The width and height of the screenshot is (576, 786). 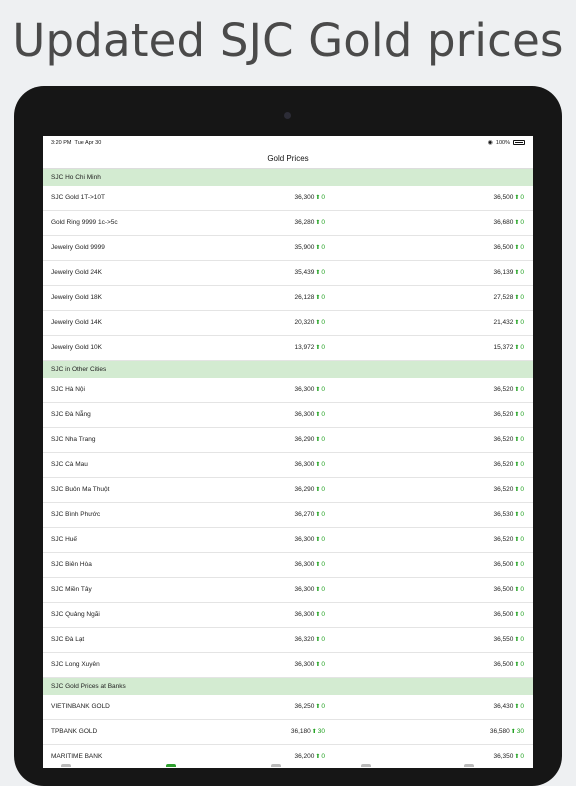 I want to click on gold-type-name: SJC Buôn Ma Thuột, so click(x=80, y=489).